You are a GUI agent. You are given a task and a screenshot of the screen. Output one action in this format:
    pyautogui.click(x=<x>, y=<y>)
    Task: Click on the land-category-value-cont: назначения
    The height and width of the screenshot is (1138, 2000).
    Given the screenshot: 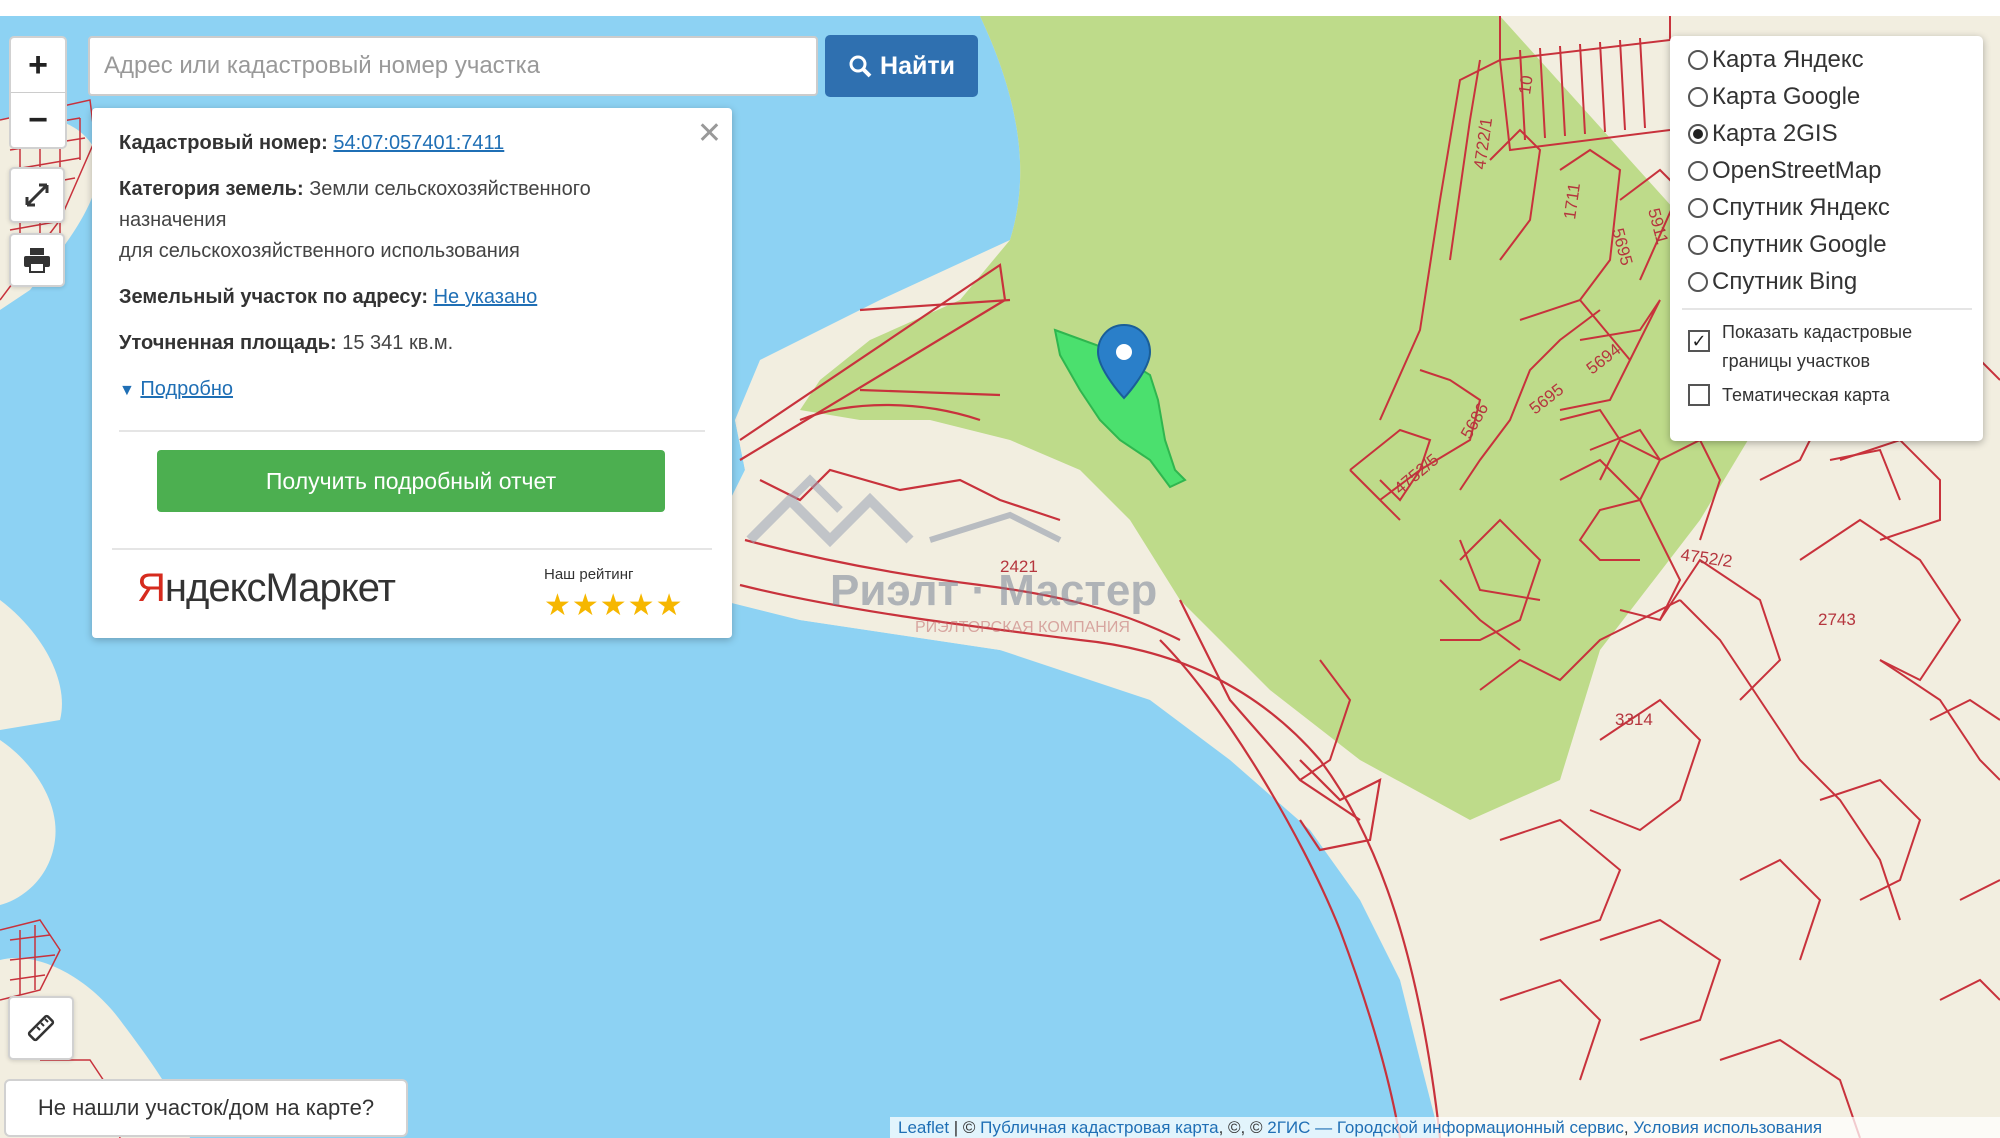 What is the action you would take?
    pyautogui.click(x=173, y=220)
    